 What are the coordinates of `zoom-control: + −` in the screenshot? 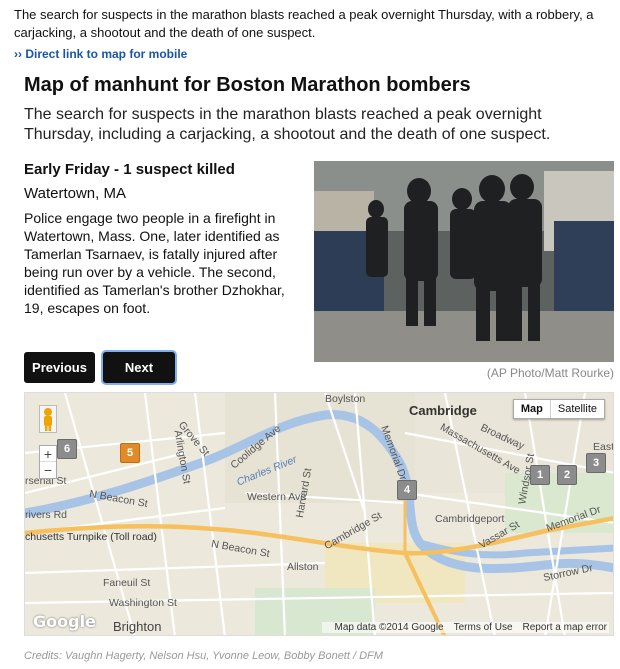 It's located at (48, 462).